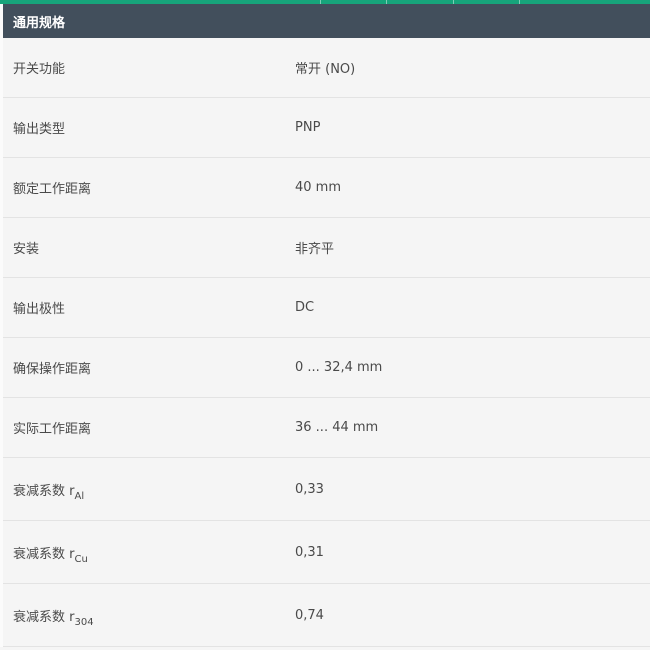 This screenshot has height=650, width=650. What do you see at coordinates (81, 559) in the screenshot?
I see `spec-label-subscript: Cu` at bounding box center [81, 559].